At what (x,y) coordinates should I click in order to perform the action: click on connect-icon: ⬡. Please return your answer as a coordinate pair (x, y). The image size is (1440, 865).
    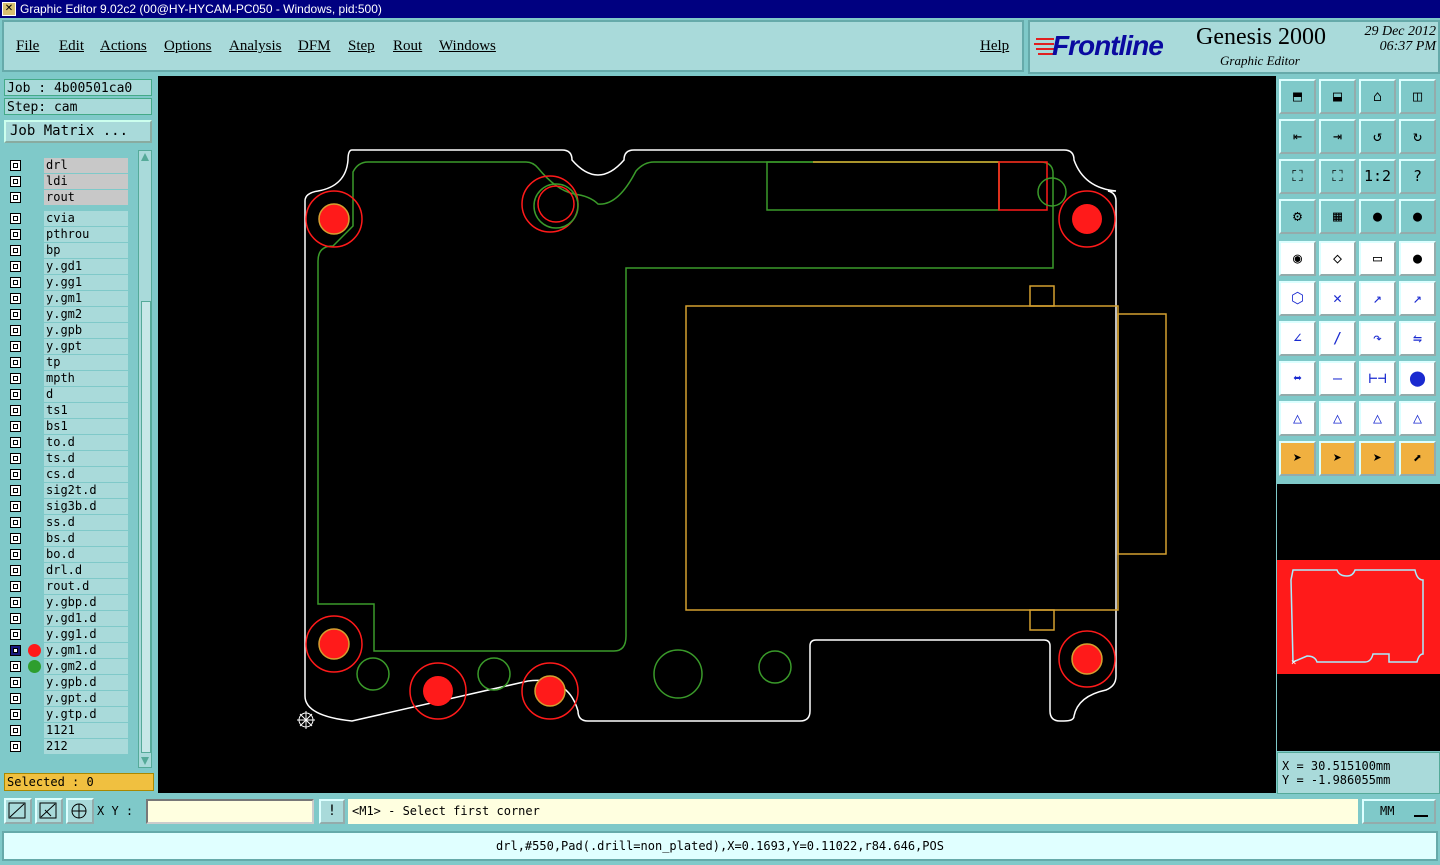
    Looking at the image, I should click on (1297, 298).